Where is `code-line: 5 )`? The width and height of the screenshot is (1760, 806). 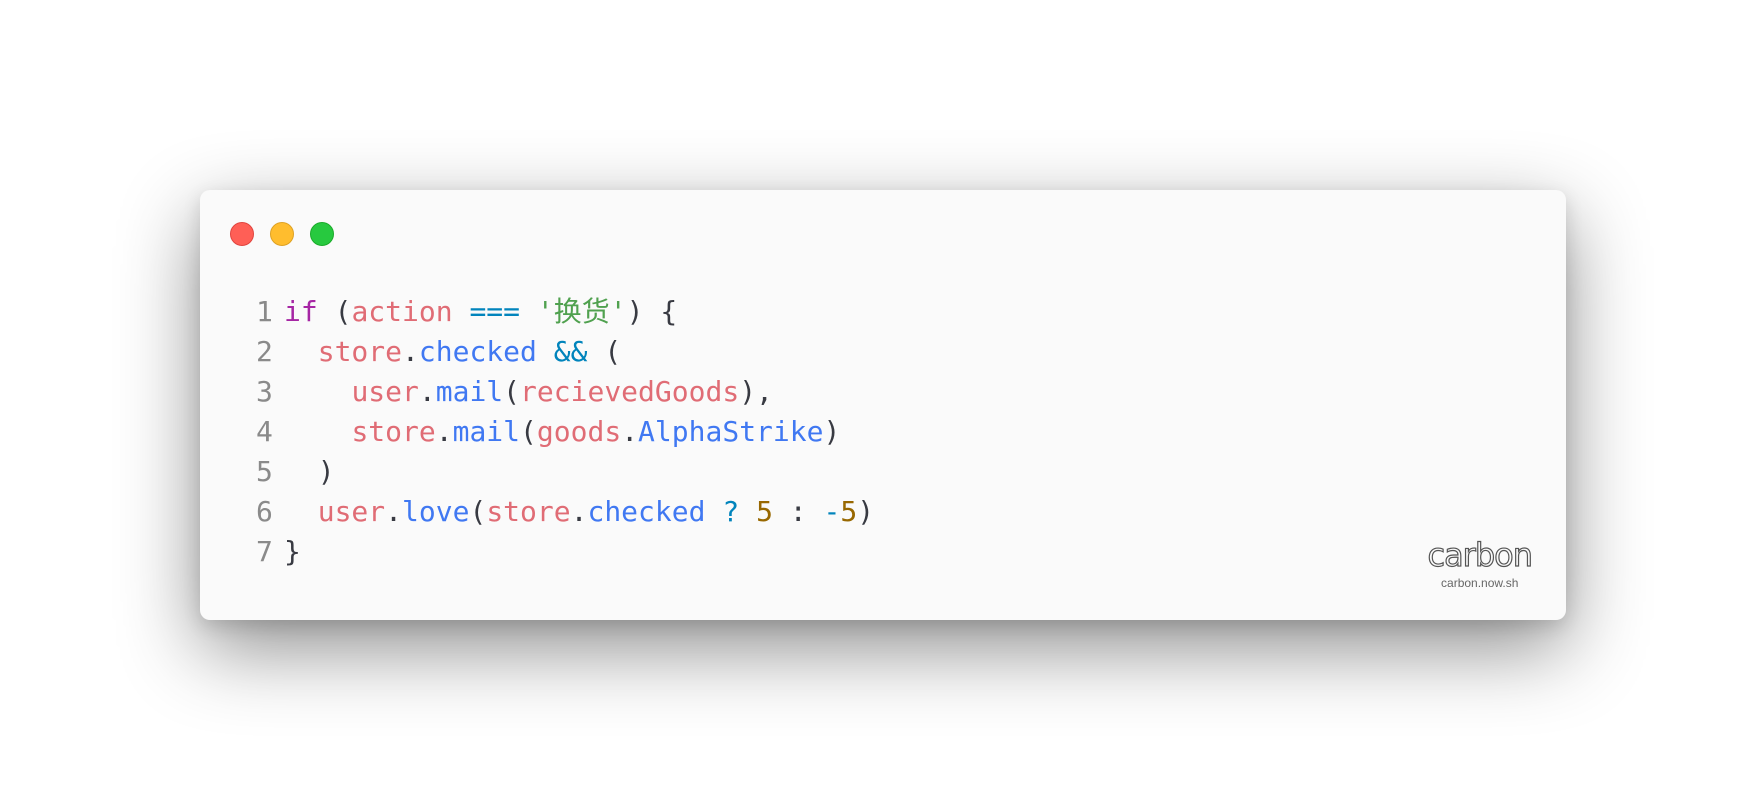 code-line: 5 ) is located at coordinates (565, 472).